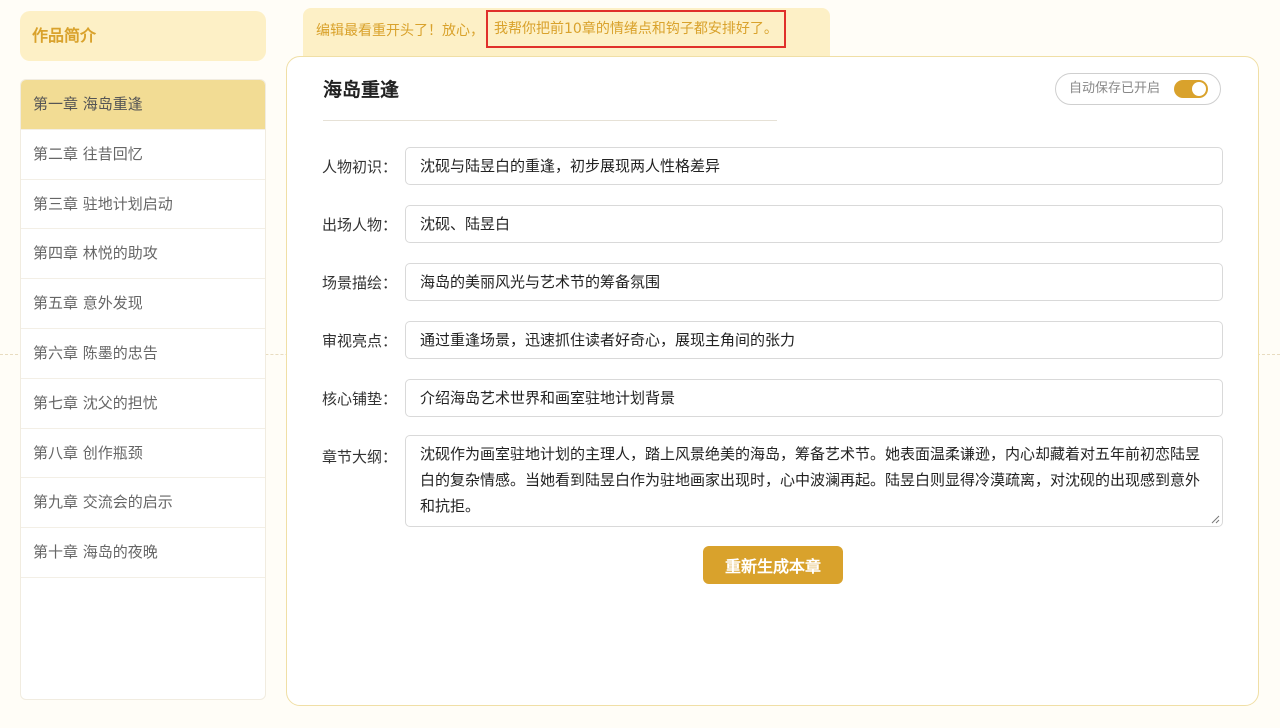  What do you see at coordinates (143, 254) in the screenshot?
I see `chapter-item-4: 第四章 林悦的助攻` at bounding box center [143, 254].